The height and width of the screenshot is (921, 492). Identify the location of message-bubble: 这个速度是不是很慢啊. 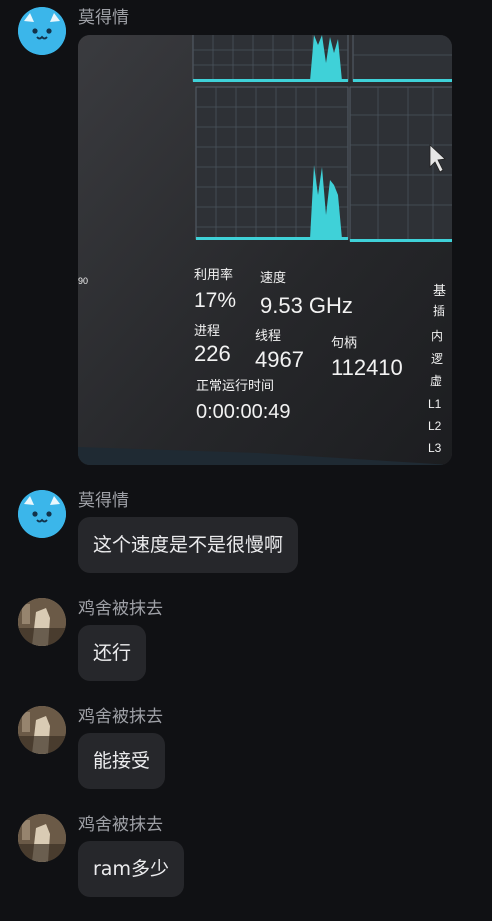
(188, 545).